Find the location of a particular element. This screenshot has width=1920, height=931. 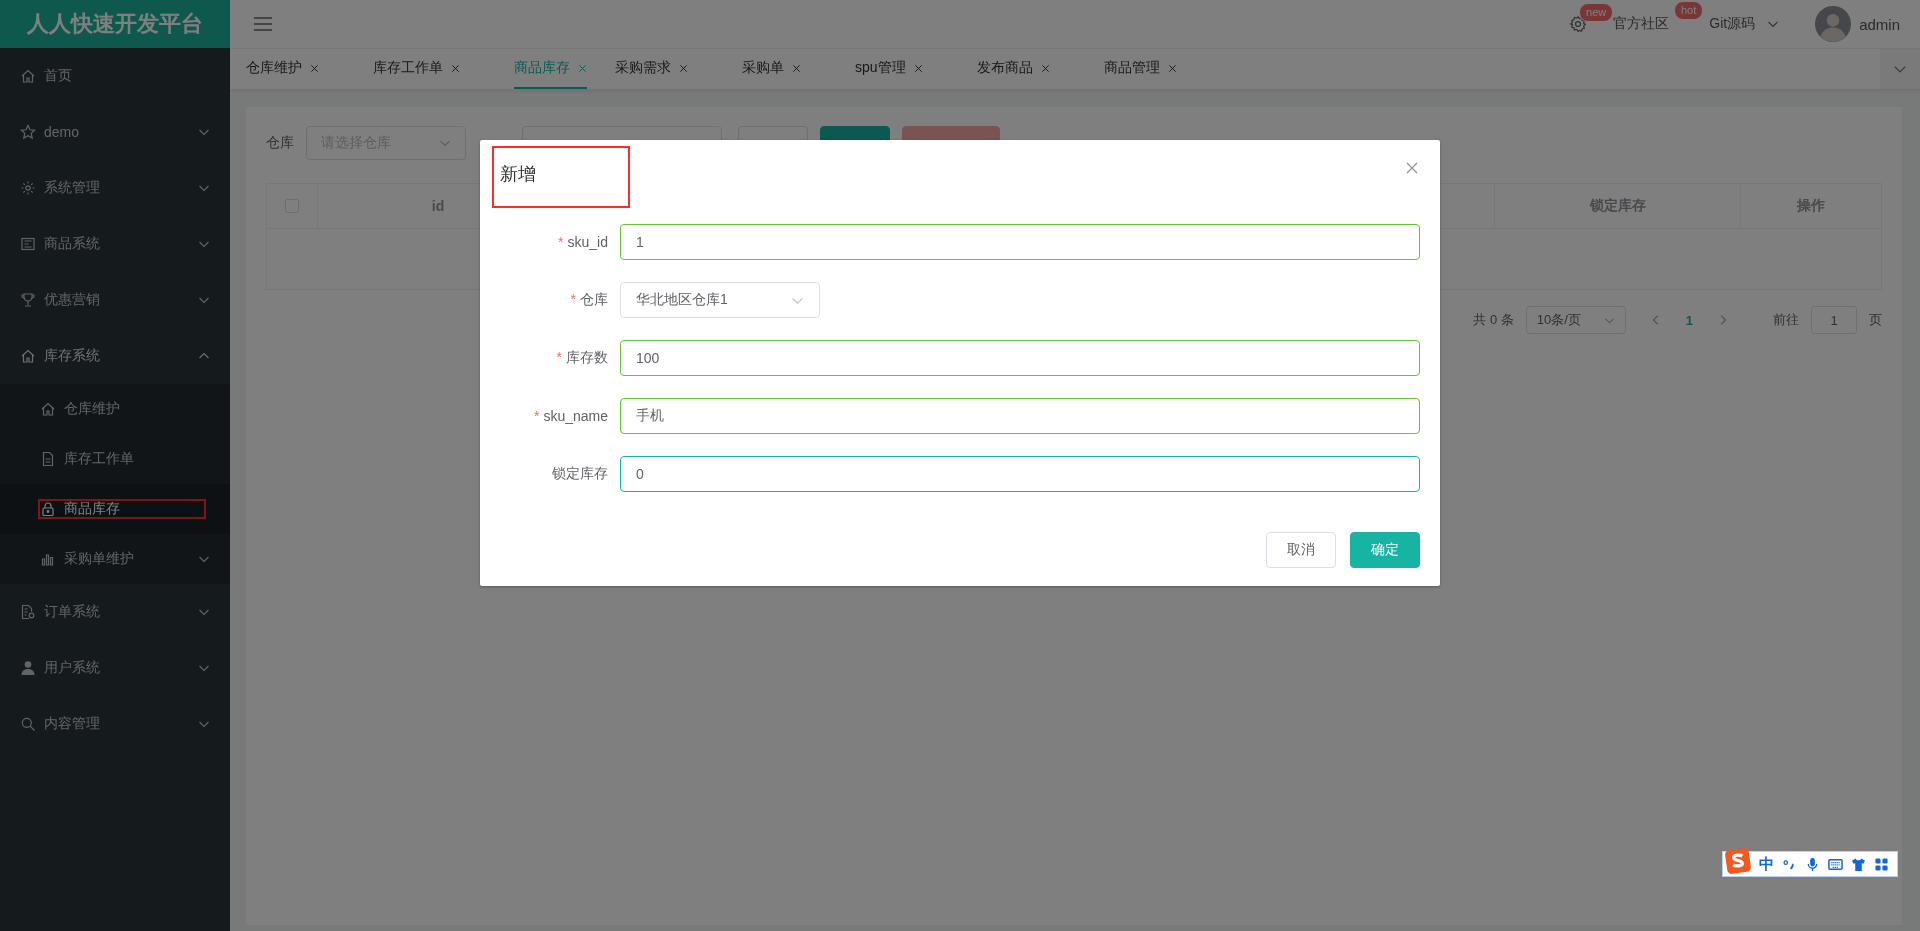

tab: 仓库维护 is located at coordinates (295, 69).